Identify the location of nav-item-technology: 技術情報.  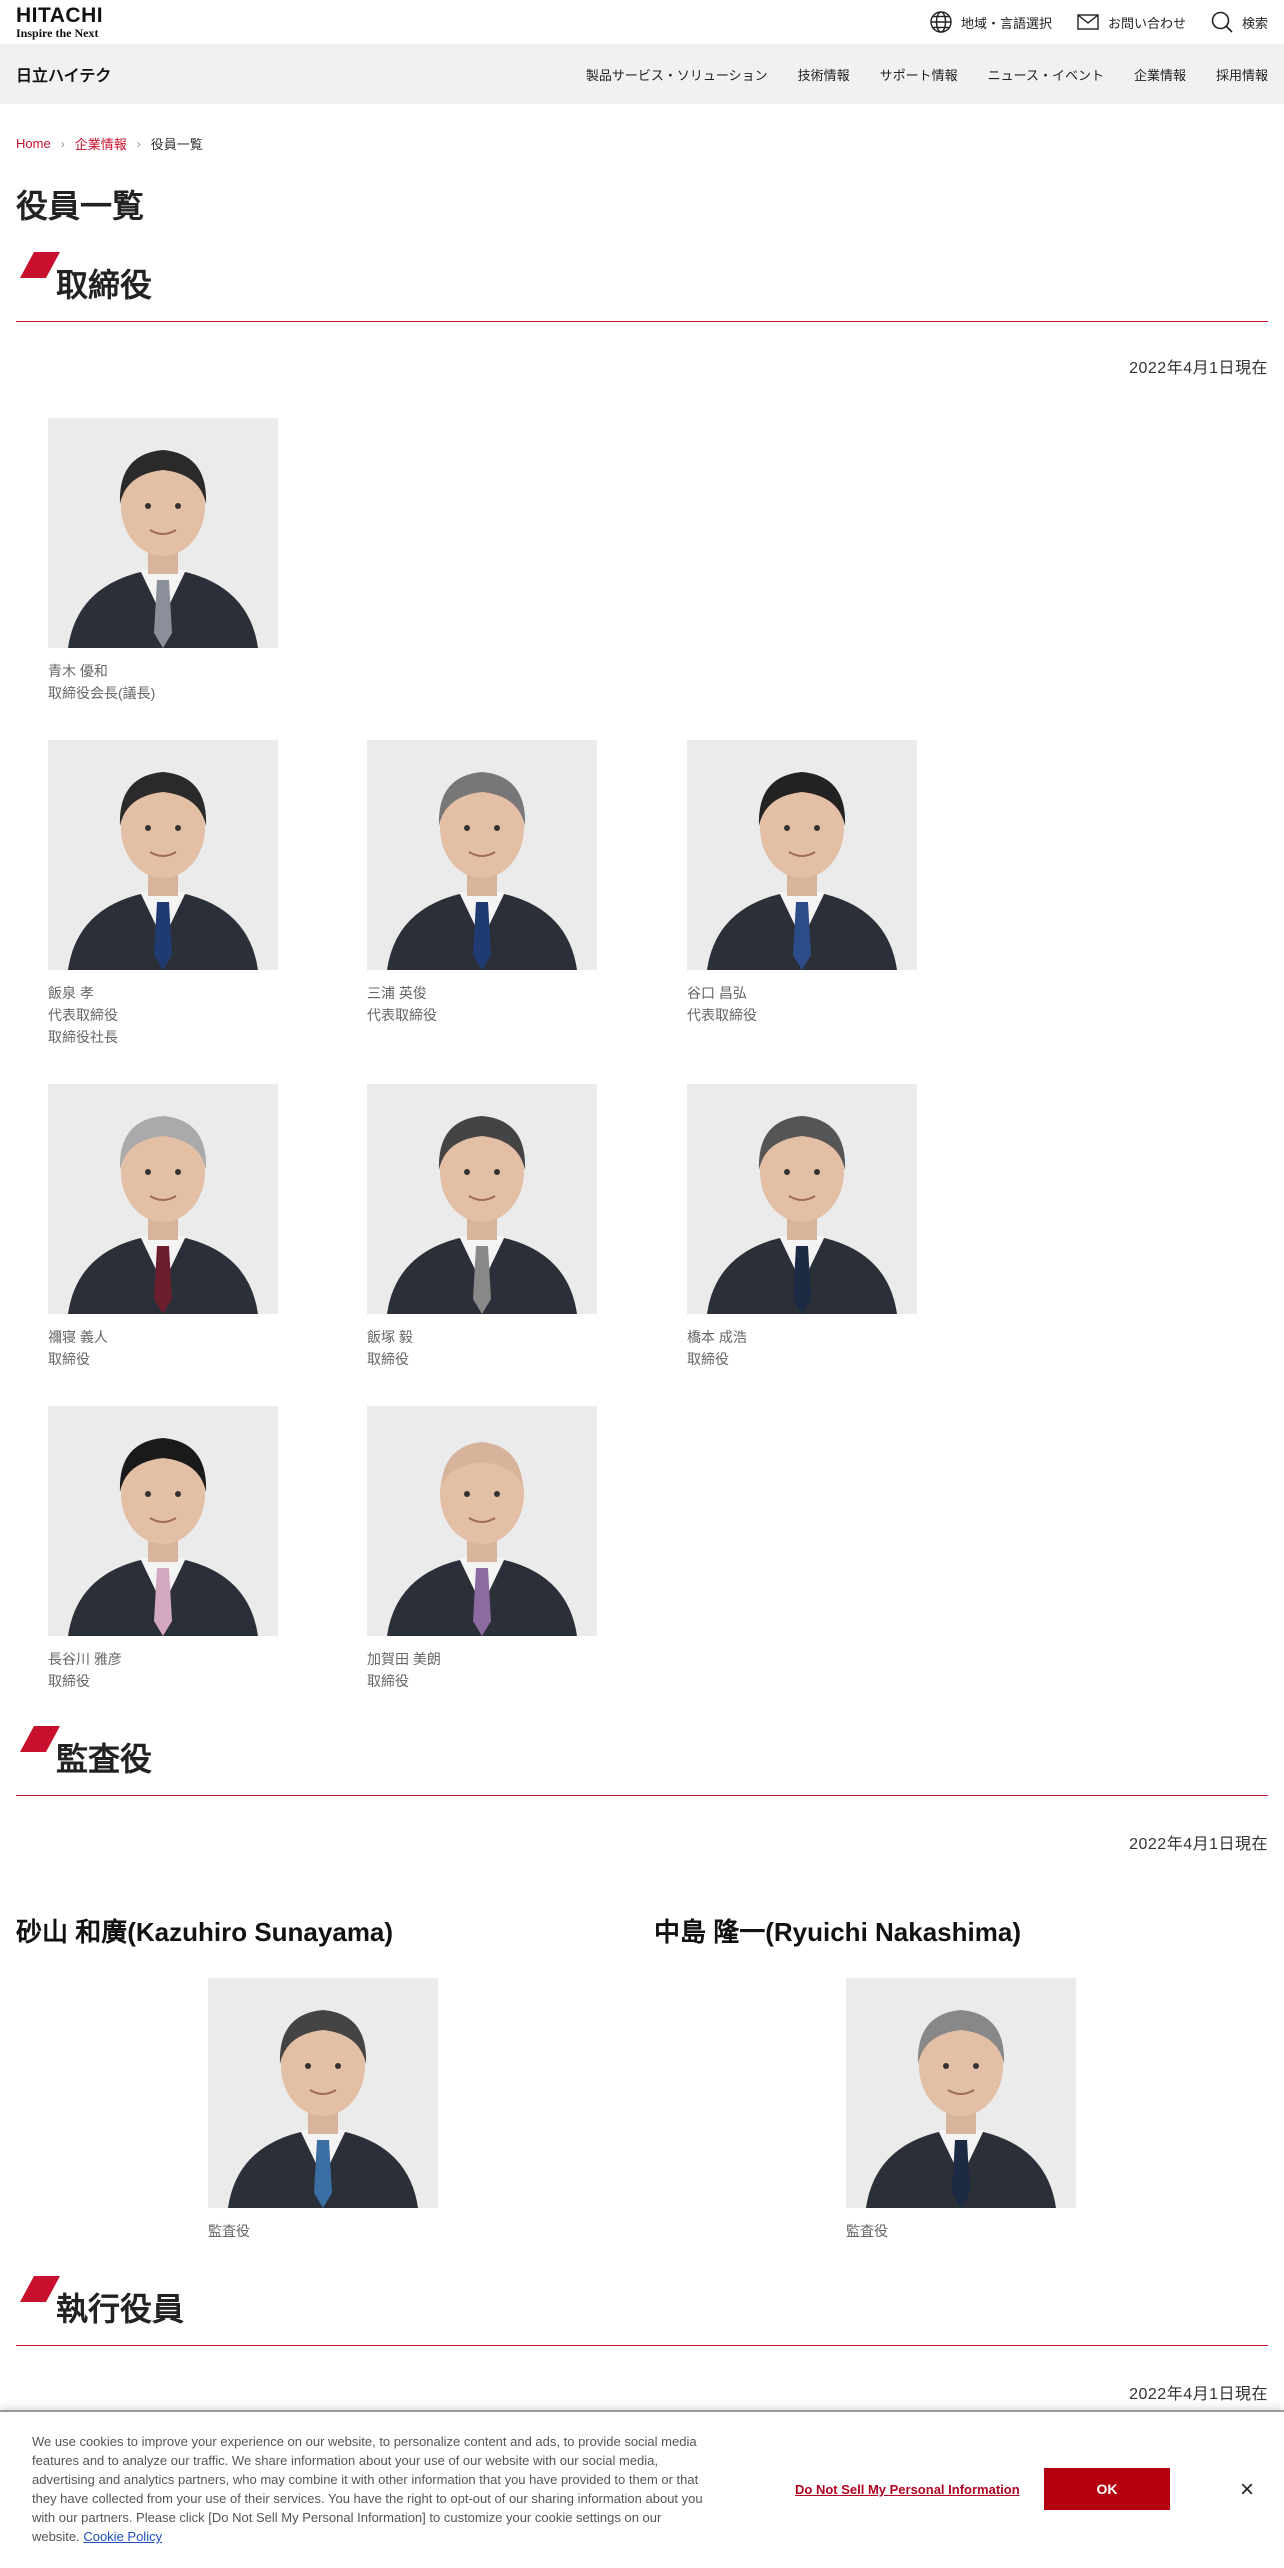
(824, 74).